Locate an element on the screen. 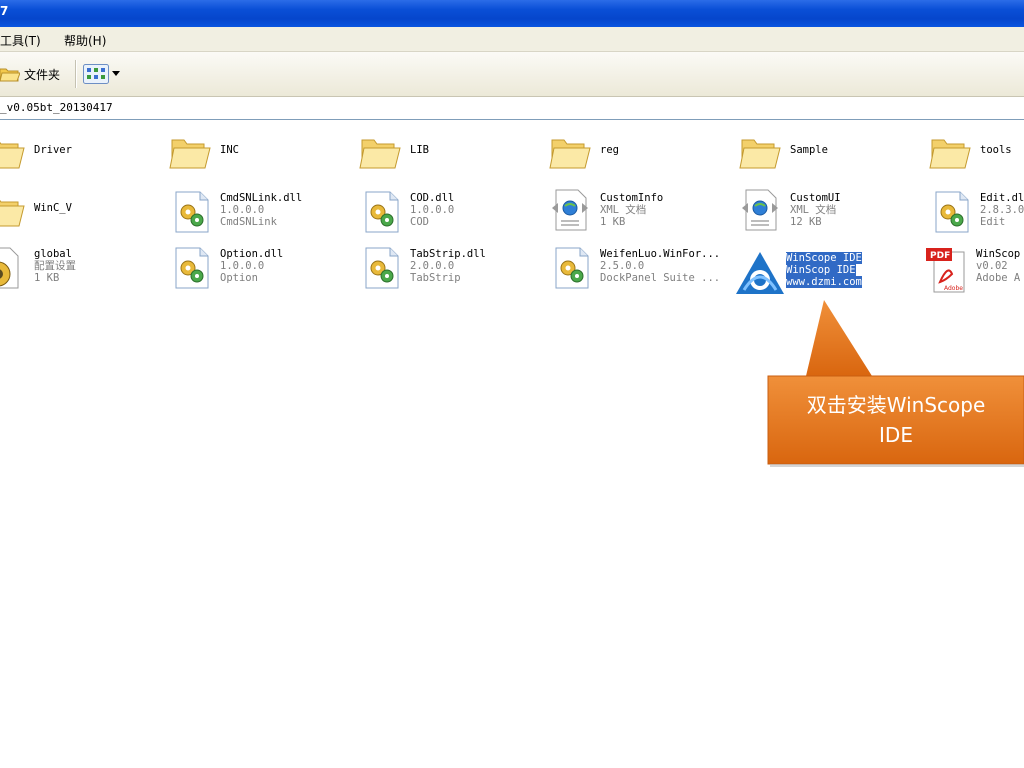 The width and height of the screenshot is (1024, 768). callout-text: 双击安装WinScope IDE is located at coordinates (896, 420).